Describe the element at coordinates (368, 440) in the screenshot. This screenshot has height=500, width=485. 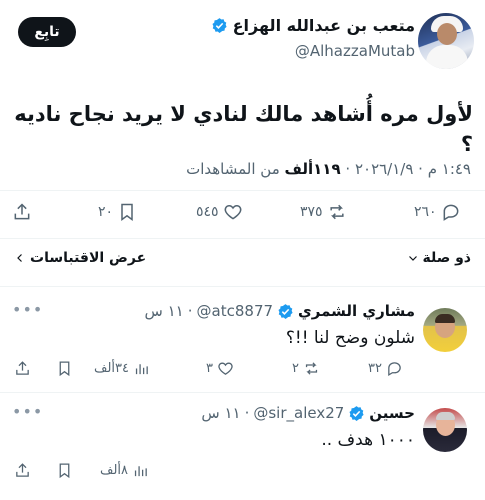
I see `reply-text: ١٠٠٠ هدف ..` at that location.